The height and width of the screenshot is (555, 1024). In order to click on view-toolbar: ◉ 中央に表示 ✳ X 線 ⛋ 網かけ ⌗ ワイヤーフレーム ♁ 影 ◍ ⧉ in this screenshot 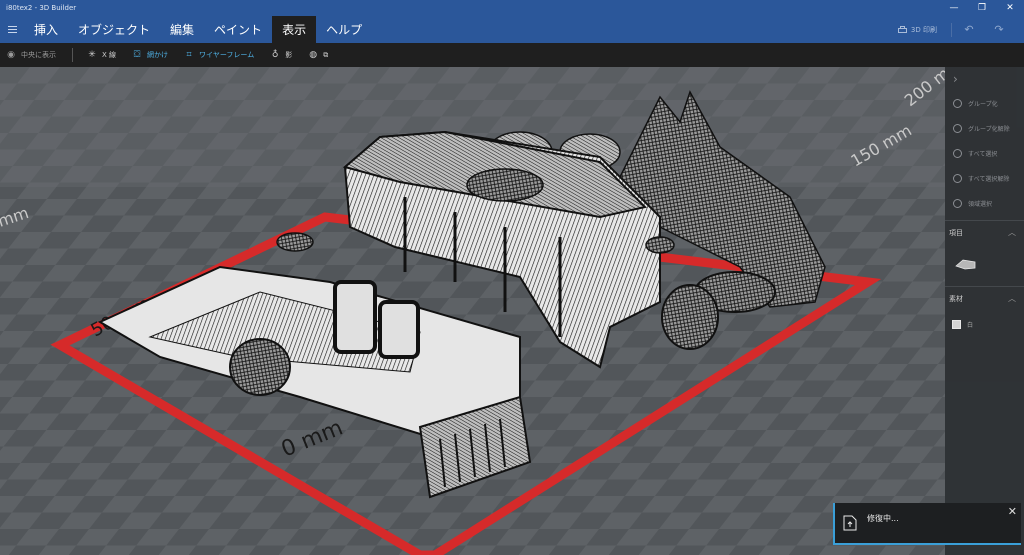, I will do `click(512, 55)`.